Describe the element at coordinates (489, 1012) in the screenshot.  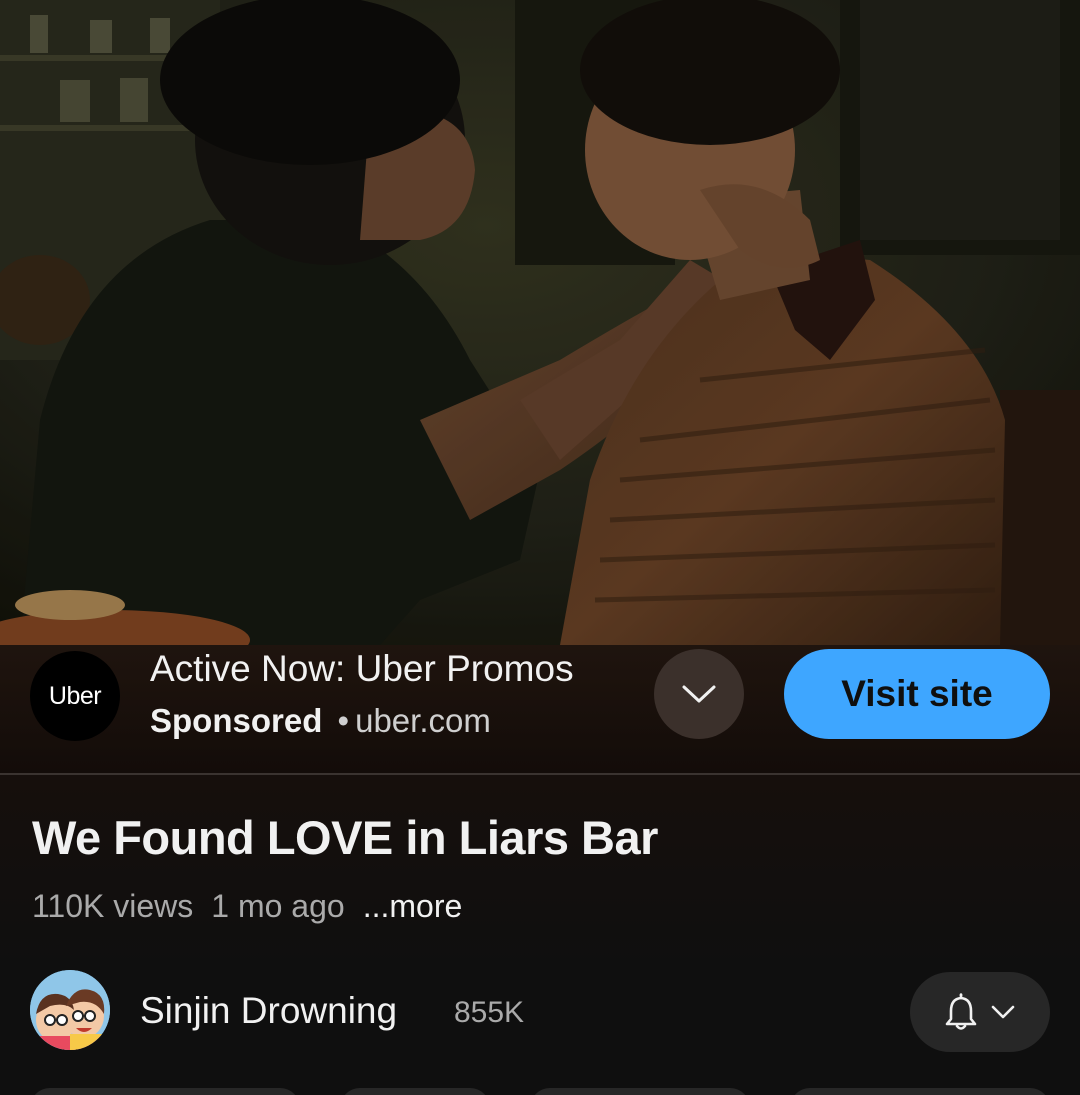
I see `subscriber-count: 855K` at that location.